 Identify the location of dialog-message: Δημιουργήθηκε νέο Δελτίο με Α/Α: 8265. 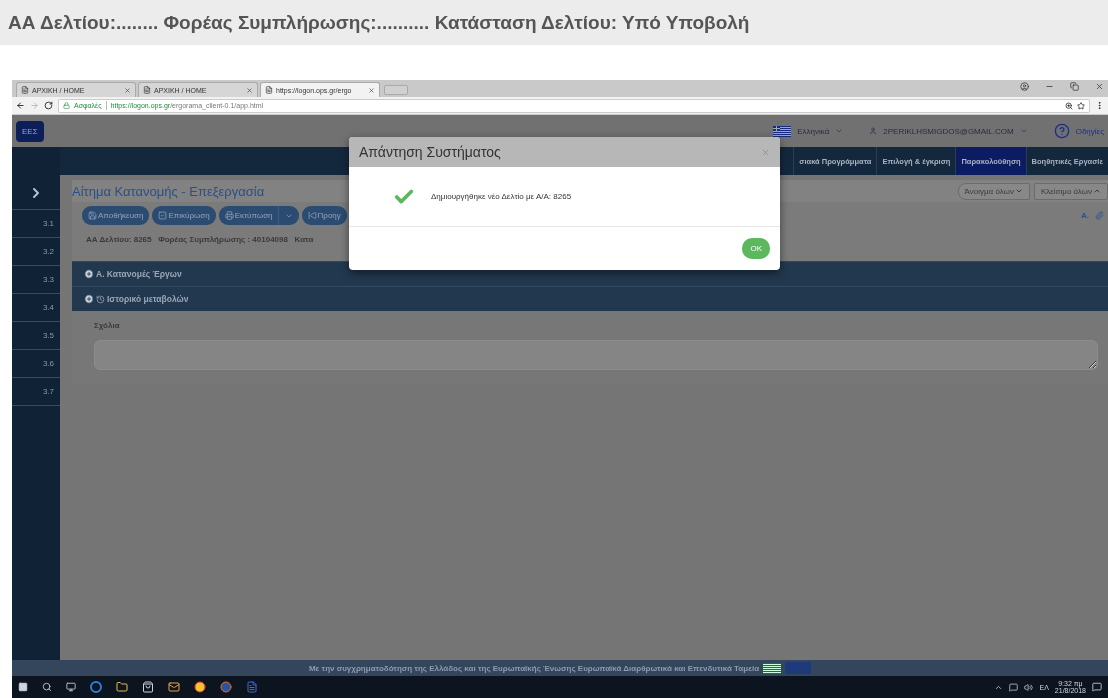
(501, 196).